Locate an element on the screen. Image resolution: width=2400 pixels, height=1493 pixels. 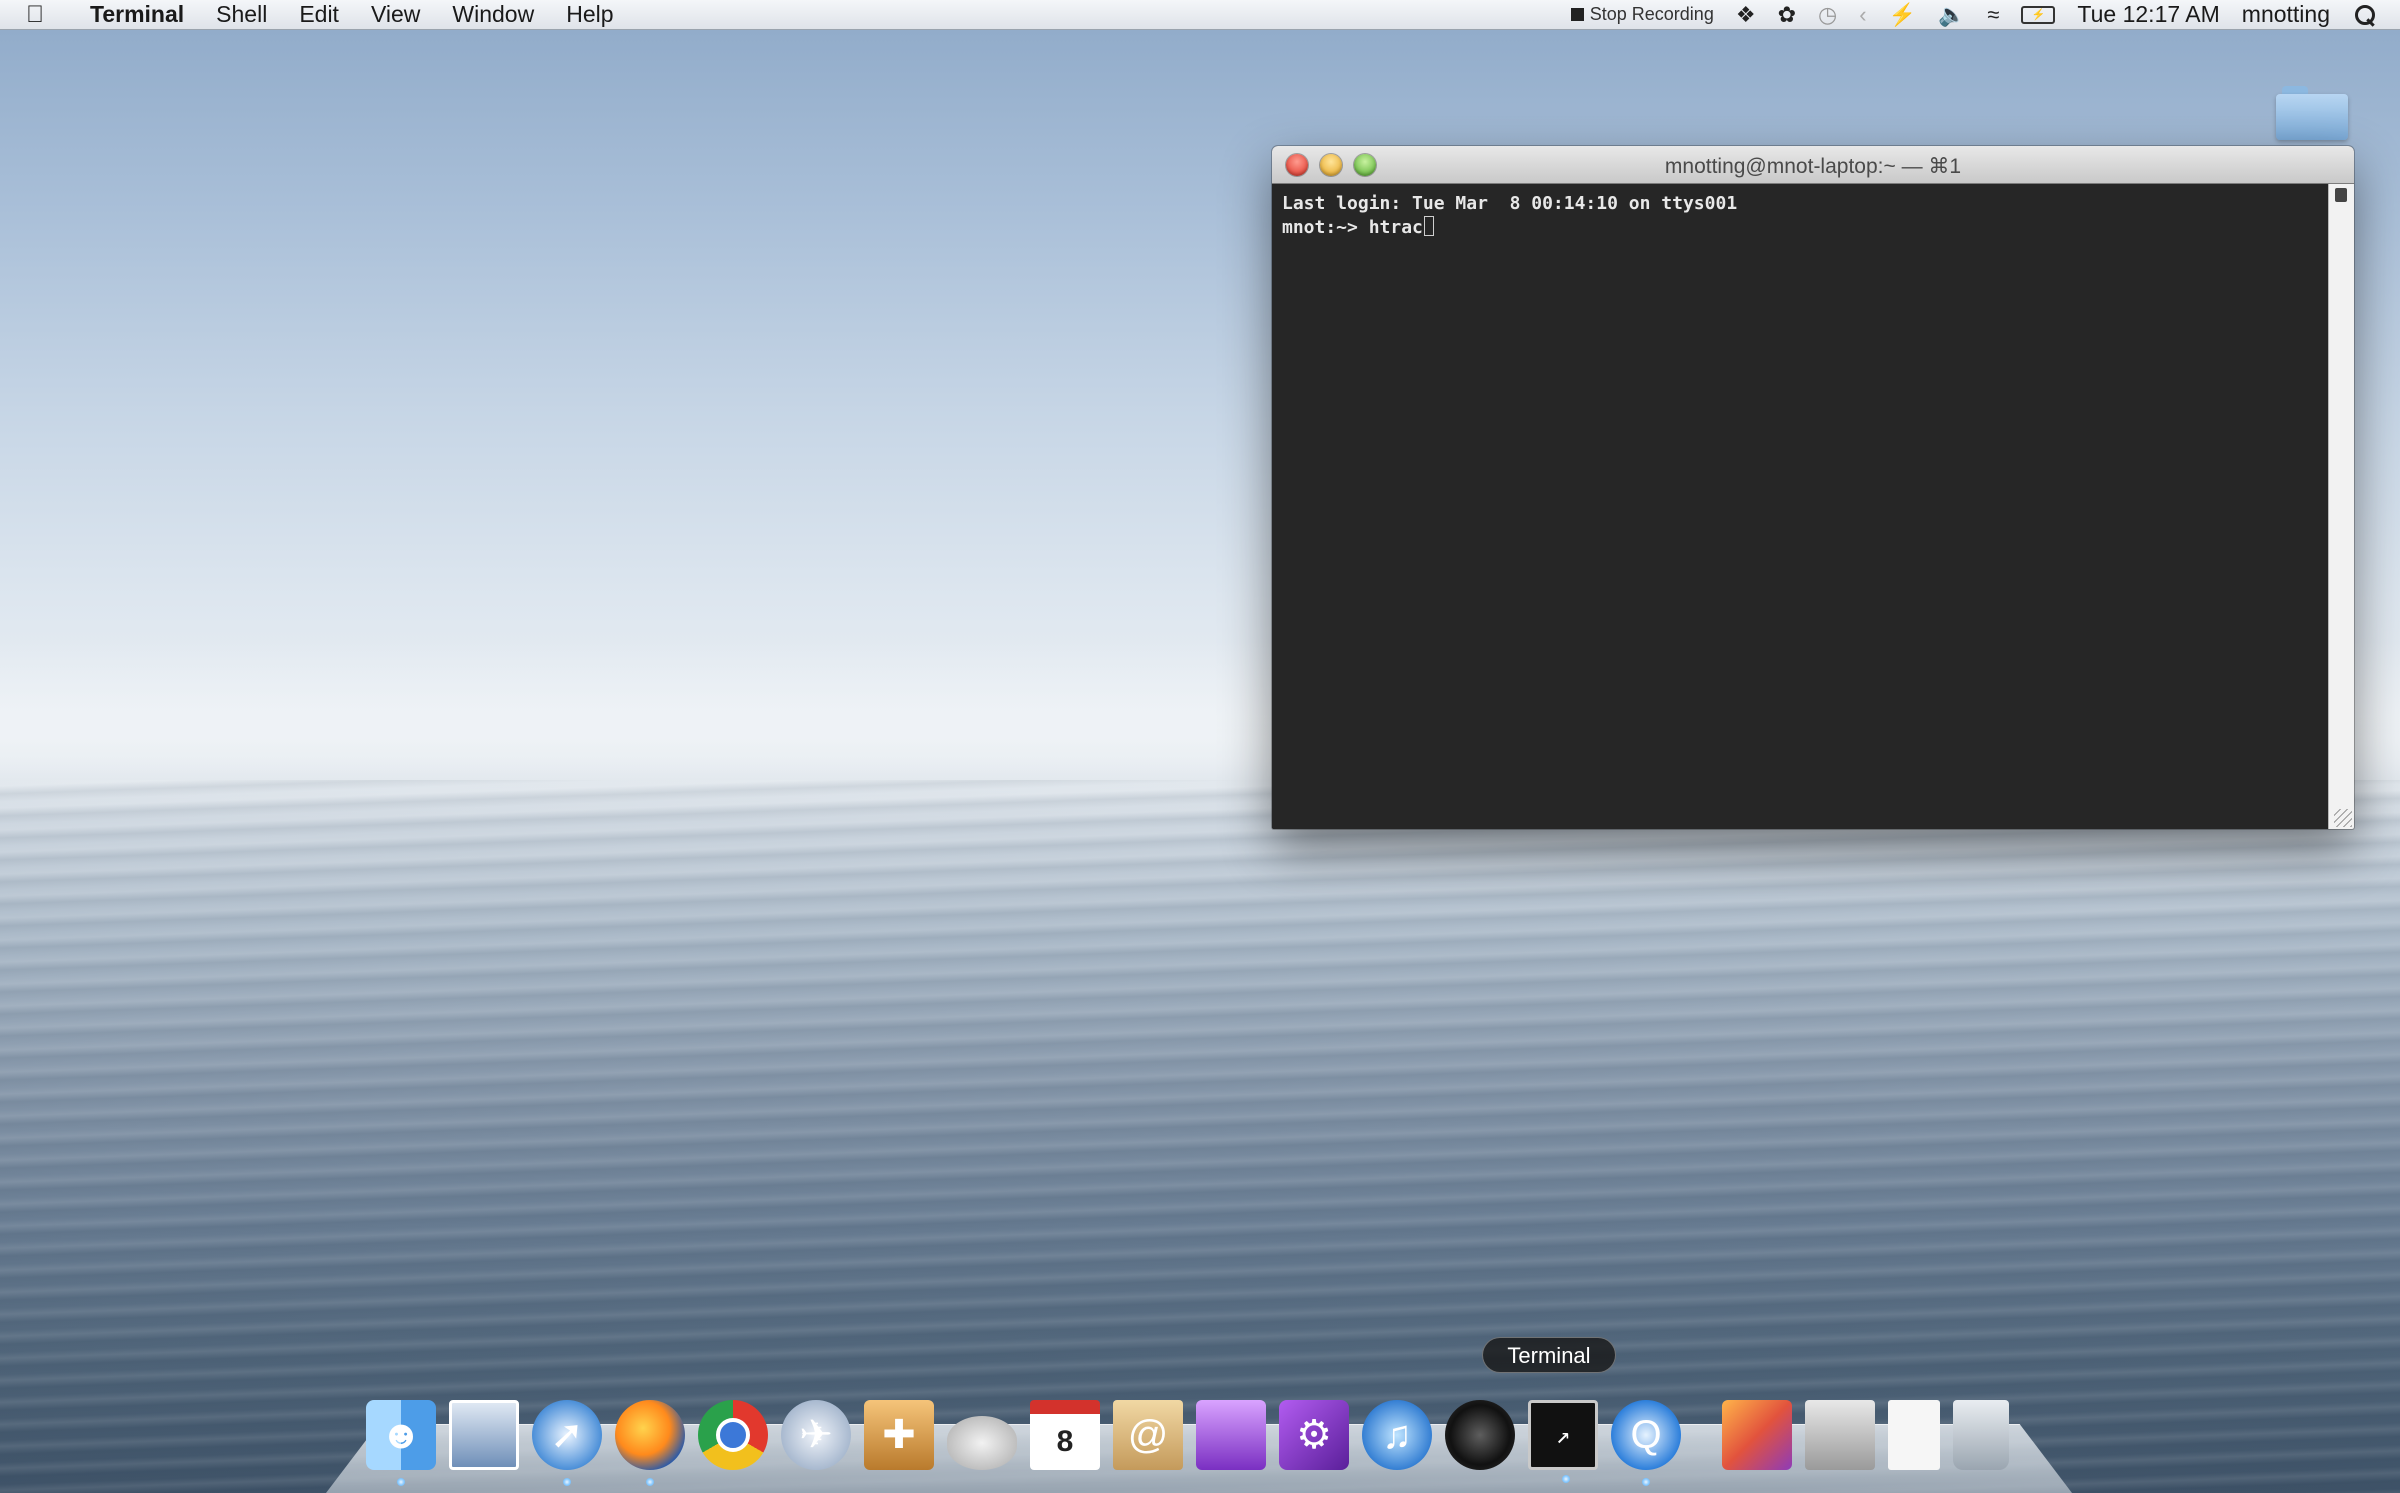
media-icon is located at coordinates (1757, 1435).